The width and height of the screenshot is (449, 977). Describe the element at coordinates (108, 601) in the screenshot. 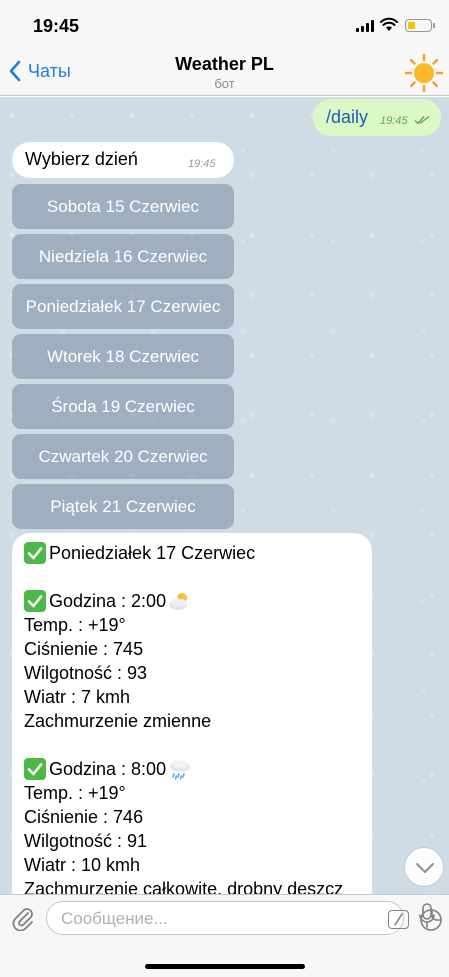

I see `forecast-hour: Godzina : 2:00` at that location.